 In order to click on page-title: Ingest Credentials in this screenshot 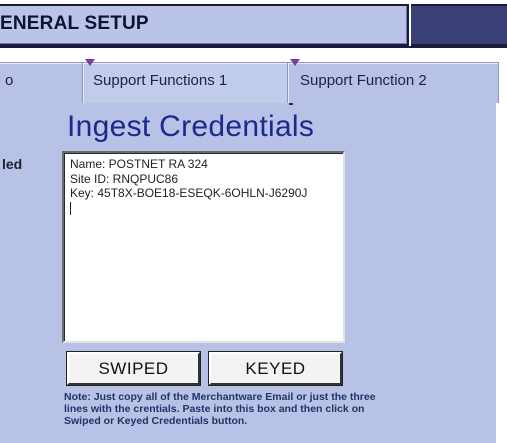, I will do `click(191, 126)`.